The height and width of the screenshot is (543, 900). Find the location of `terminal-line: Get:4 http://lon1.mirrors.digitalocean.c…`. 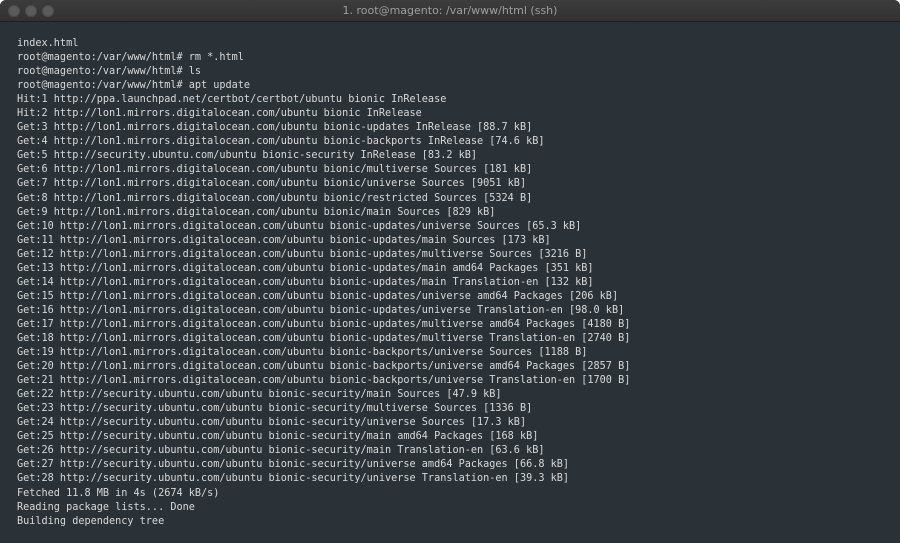

terminal-line: Get:4 http://lon1.mirrors.digitalocean.c… is located at coordinates (281, 142).